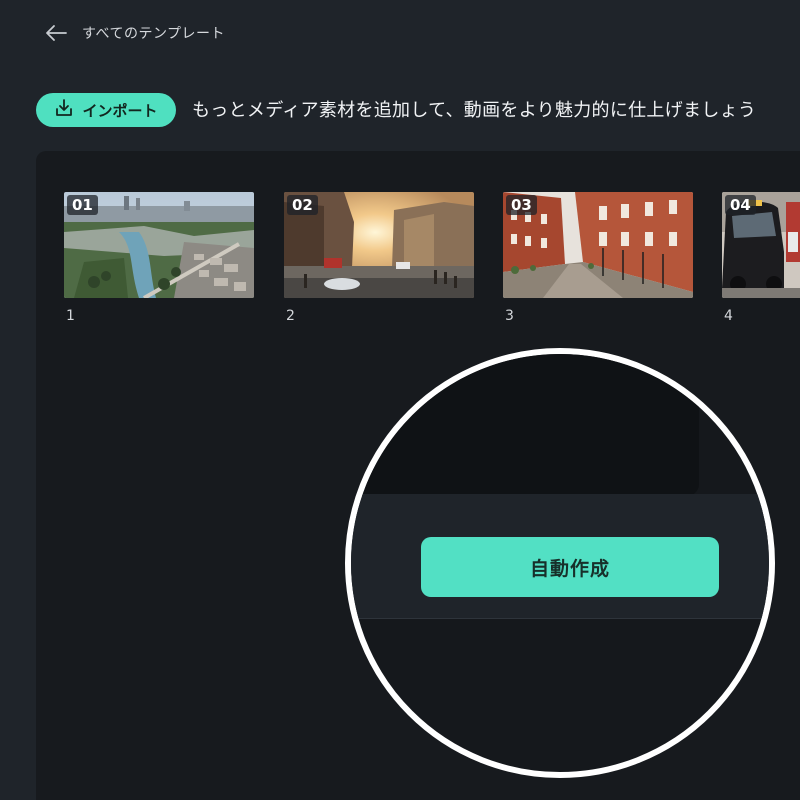 The image size is (800, 800). Describe the element at coordinates (509, 316) in the screenshot. I see `media-caption: 3` at that location.